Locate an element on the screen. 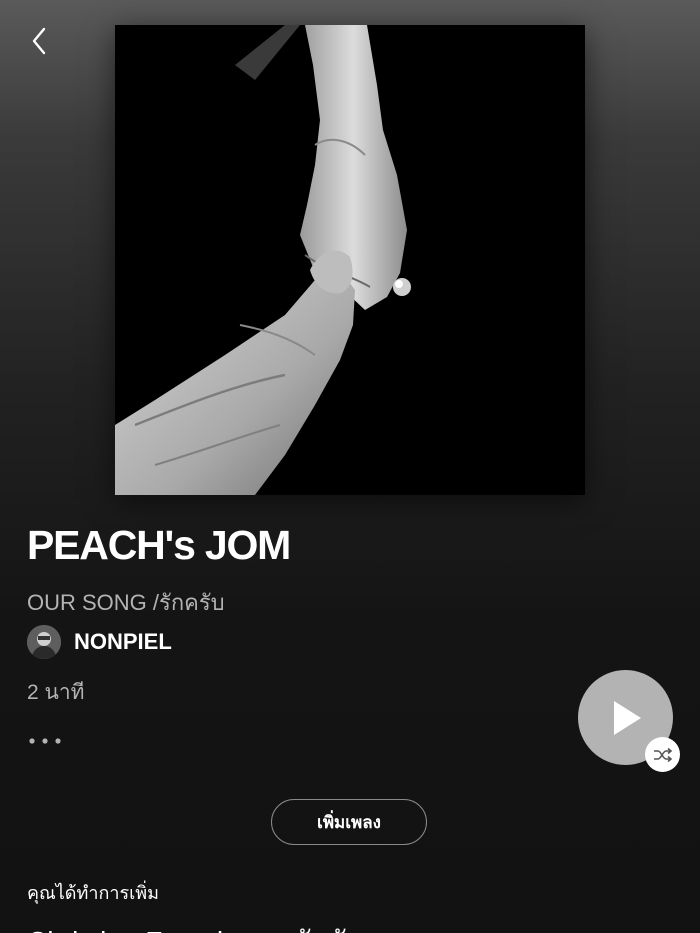  avatar-image is located at coordinates (44, 642).